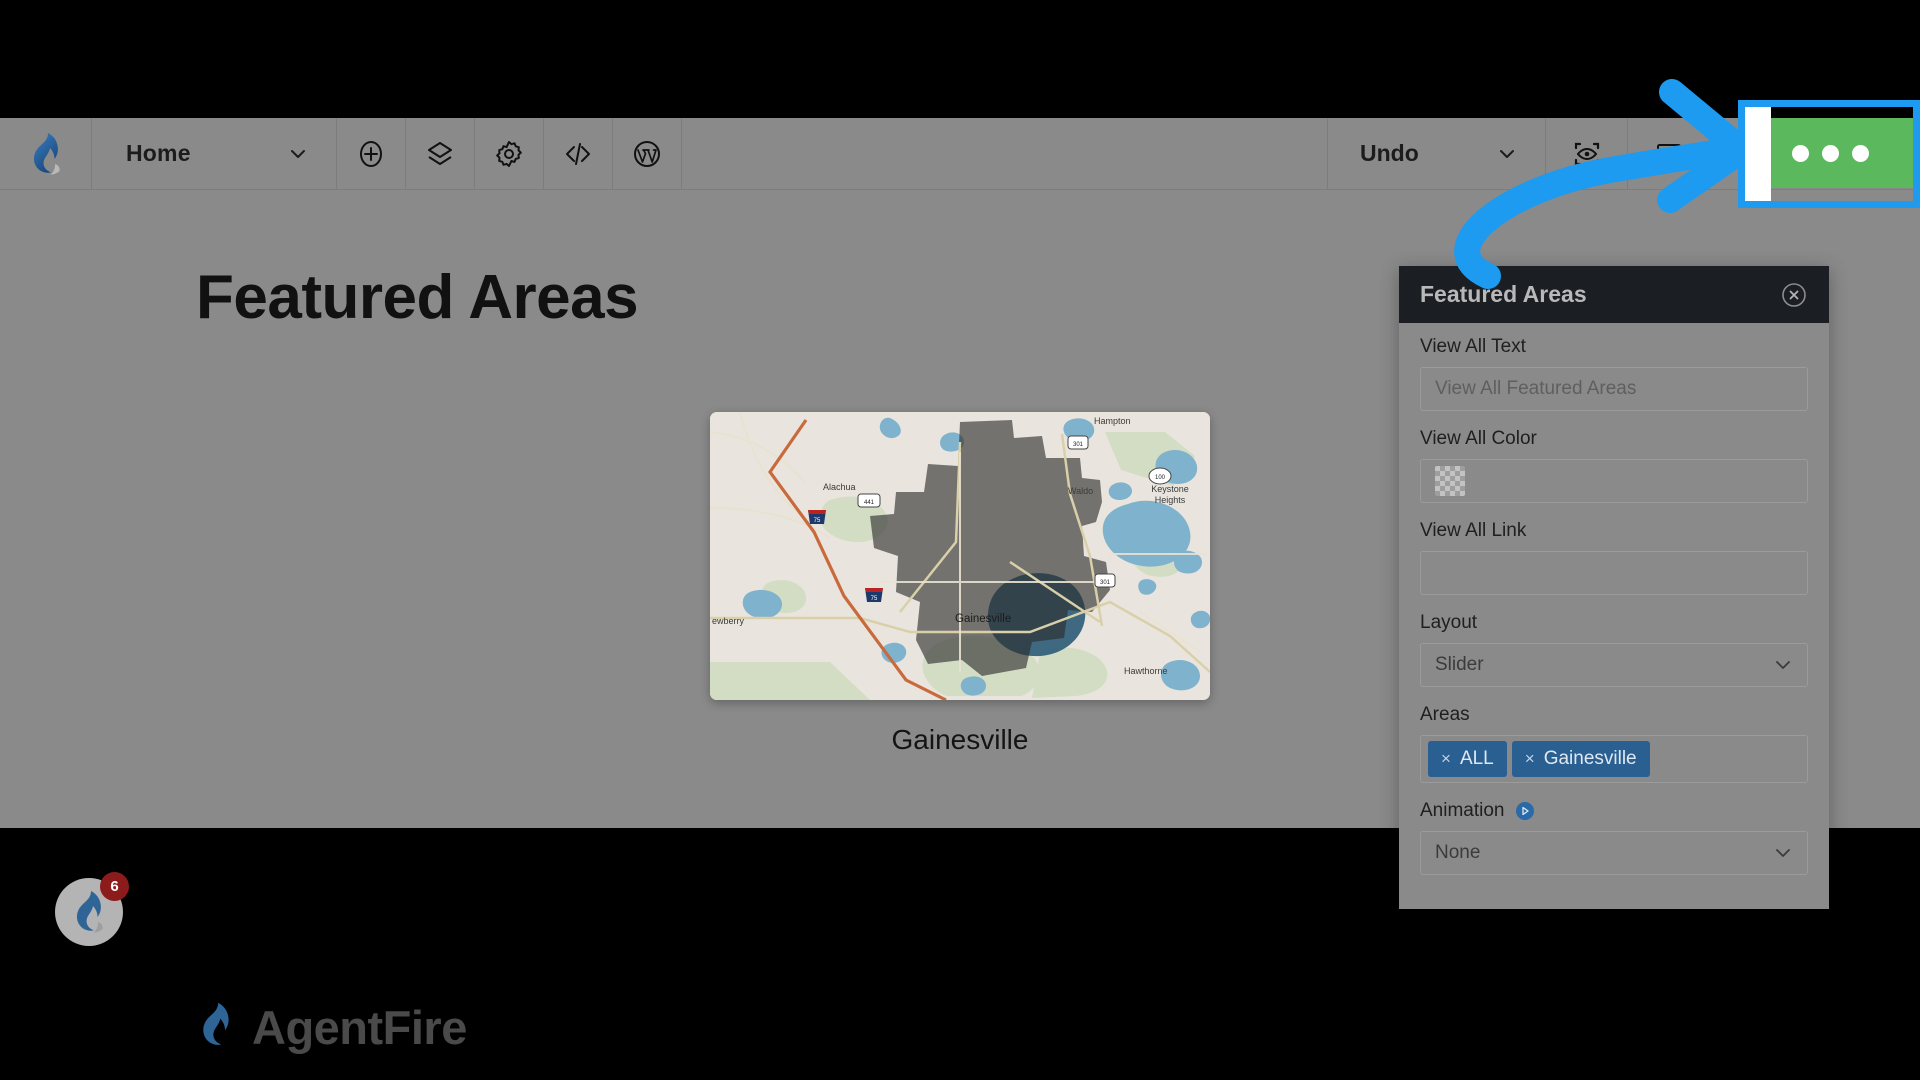 The image size is (1920, 1080). Describe the element at coordinates (1614, 481) in the screenshot. I see `view-all-color-picker` at that location.